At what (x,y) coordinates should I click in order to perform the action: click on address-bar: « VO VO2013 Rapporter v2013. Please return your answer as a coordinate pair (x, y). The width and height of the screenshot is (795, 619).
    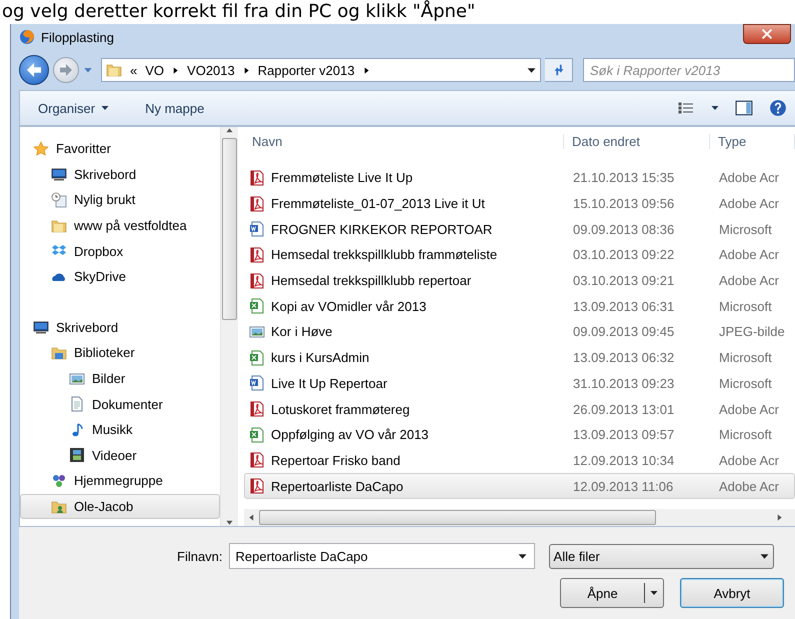
    Looking at the image, I should click on (321, 70).